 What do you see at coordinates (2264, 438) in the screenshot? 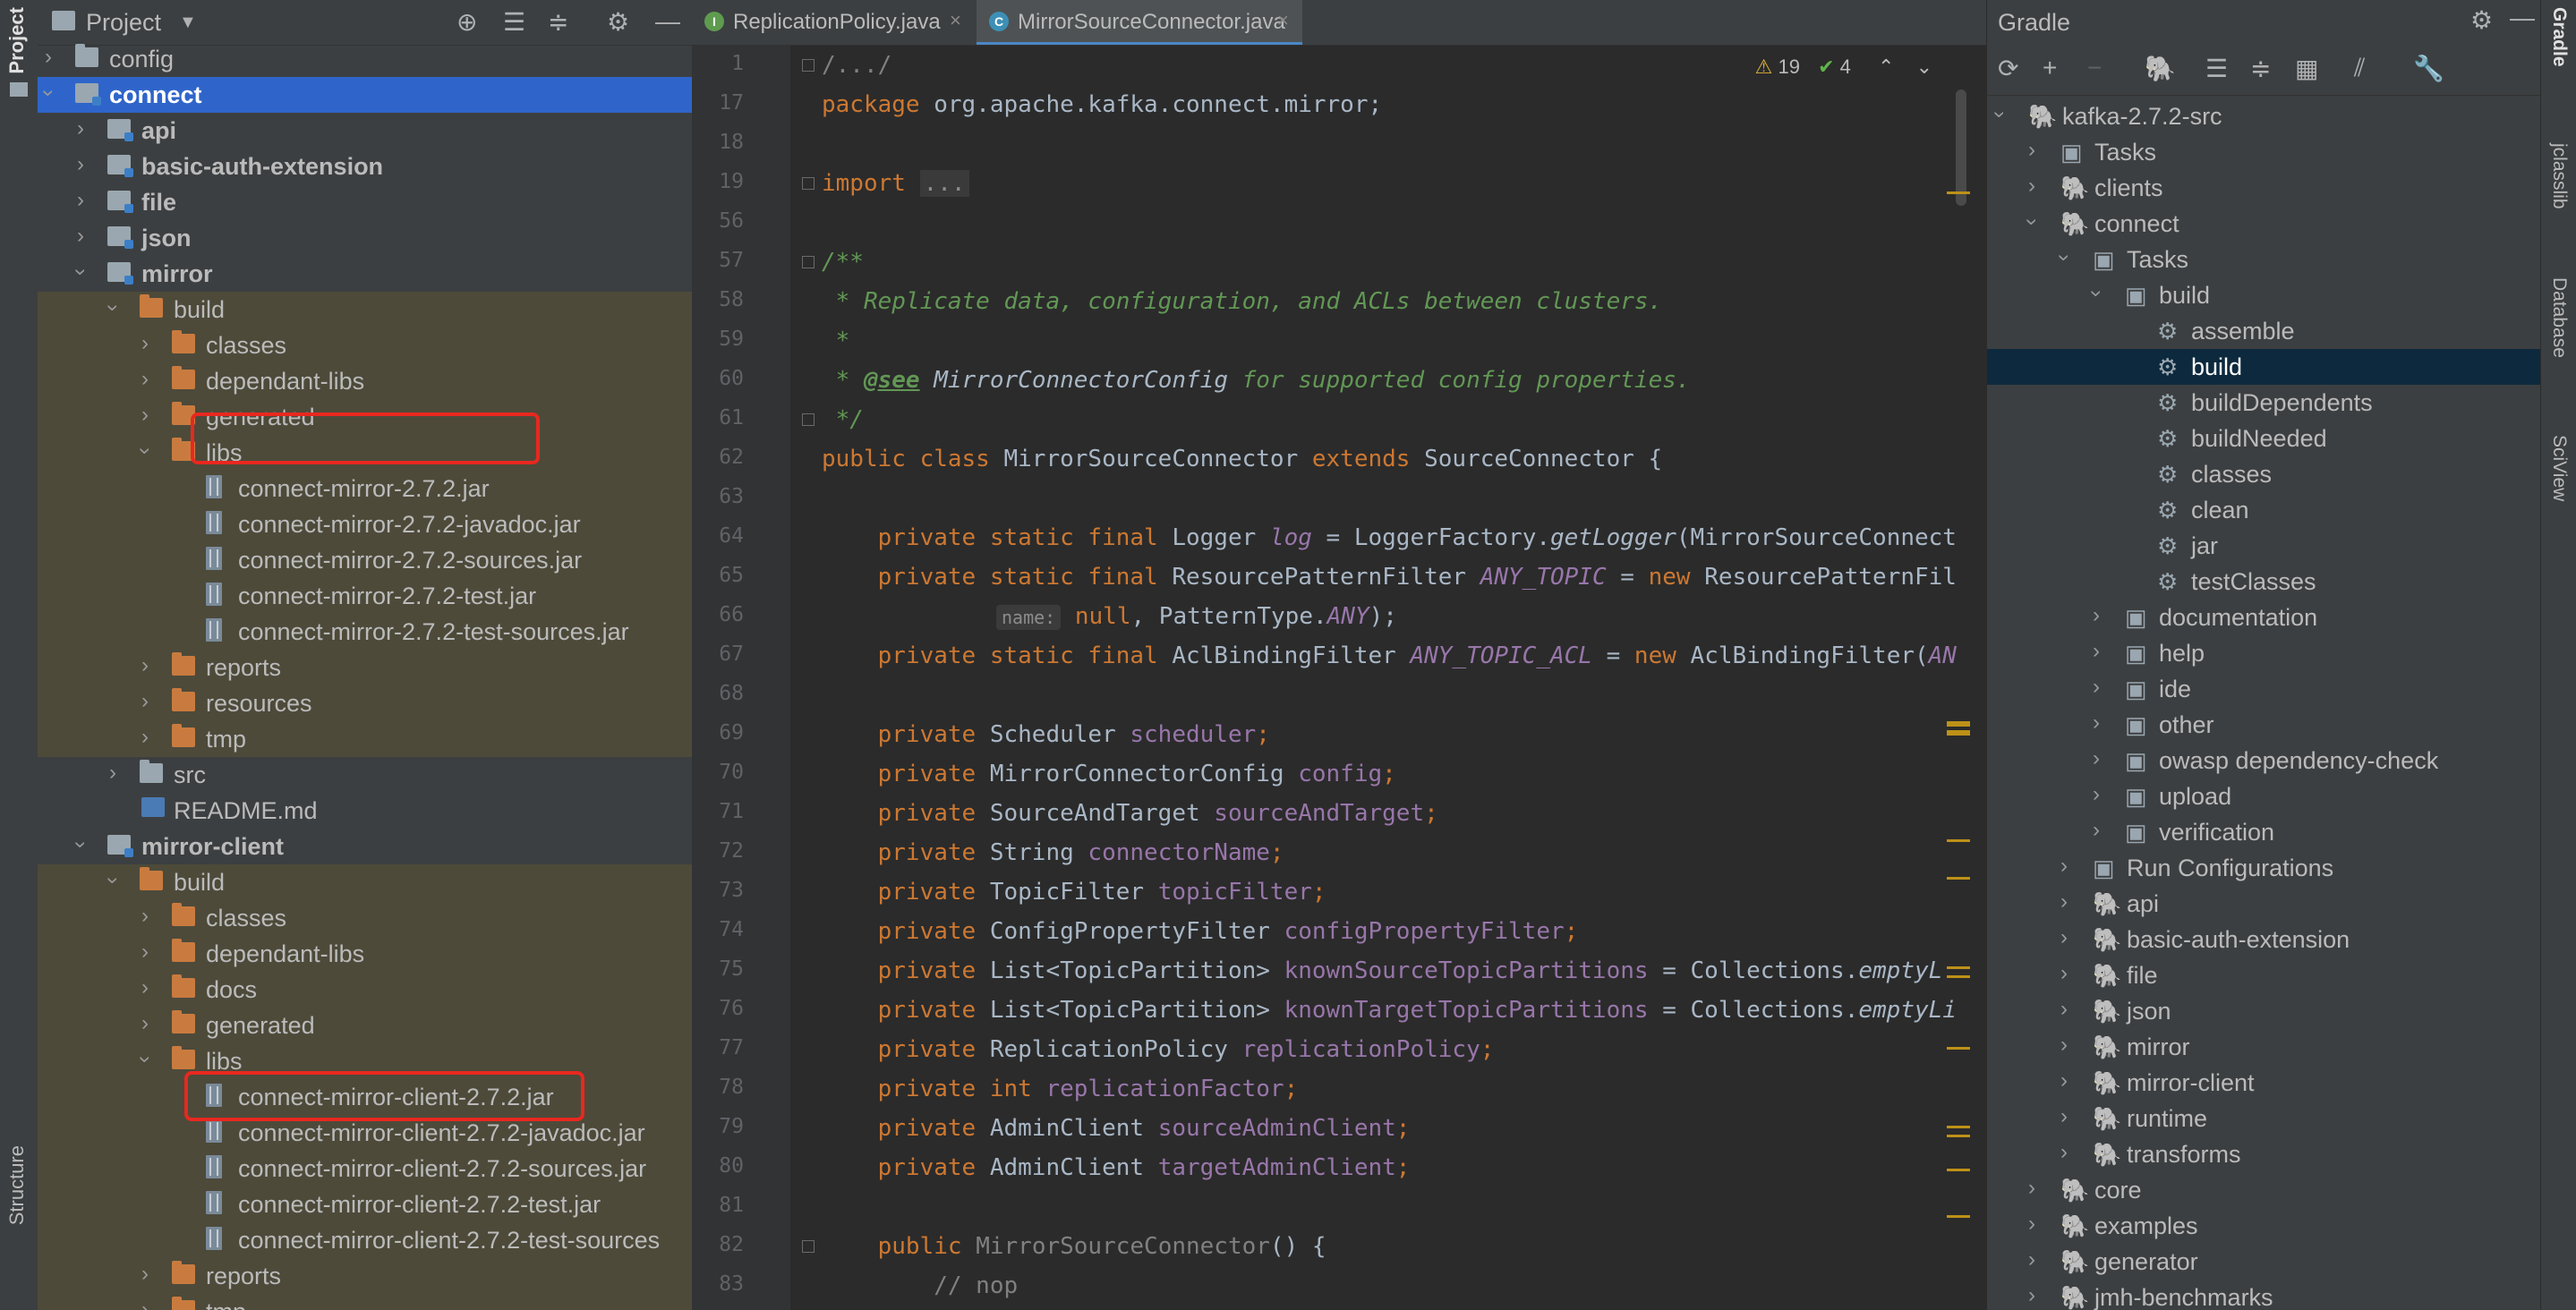
I see `gradle-task-buildneeded: ⚙ buildNeeded` at bounding box center [2264, 438].